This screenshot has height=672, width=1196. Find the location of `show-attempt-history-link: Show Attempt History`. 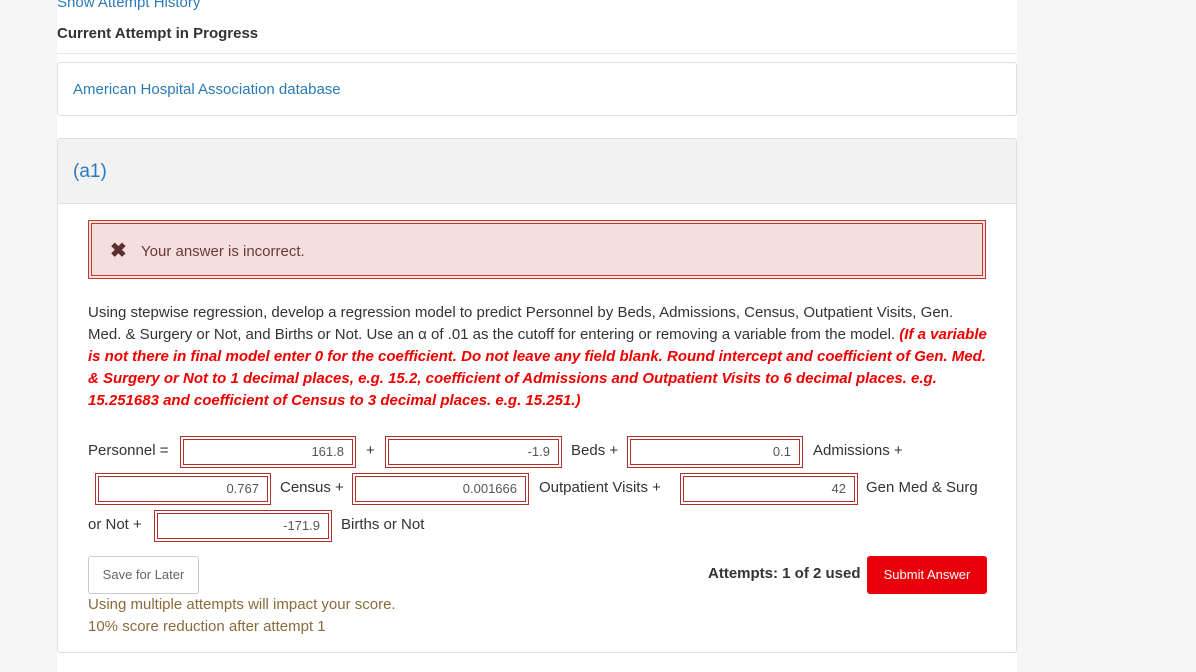

show-attempt-history-link: Show Attempt History is located at coordinates (128, 5).